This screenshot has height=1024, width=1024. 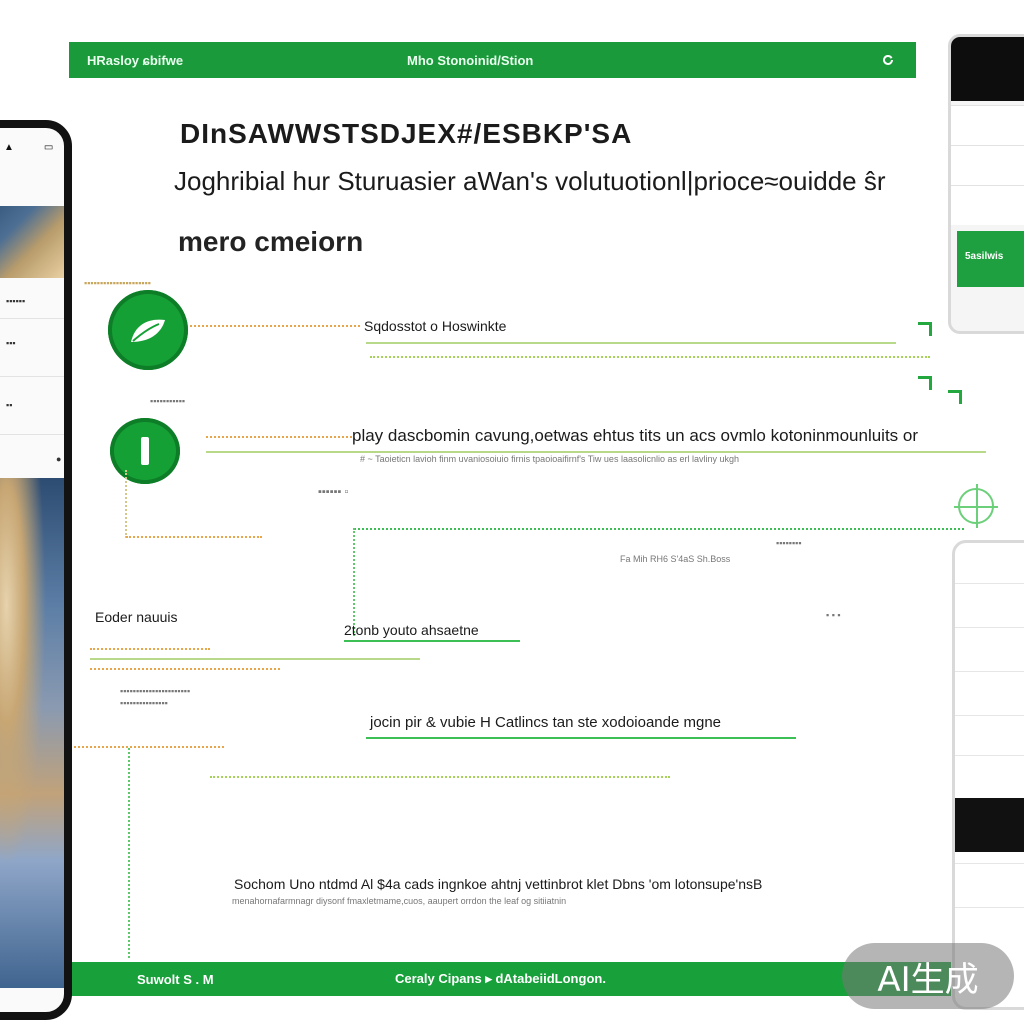 What do you see at coordinates (888, 60) in the screenshot?
I see `refresh-icon` at bounding box center [888, 60].